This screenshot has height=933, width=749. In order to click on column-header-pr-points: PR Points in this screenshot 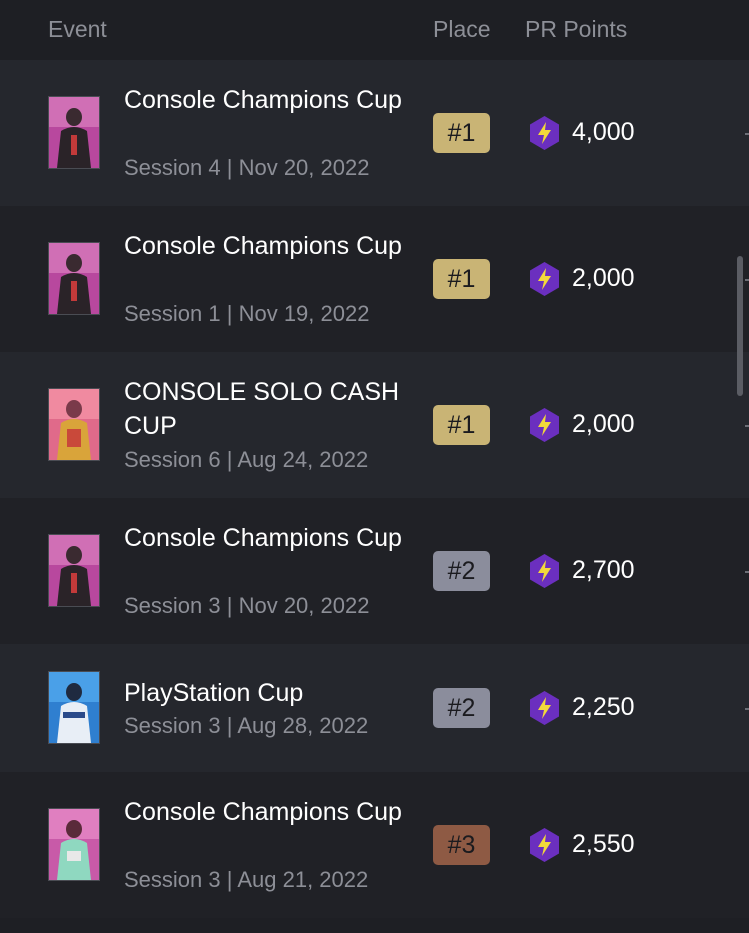, I will do `click(576, 29)`.